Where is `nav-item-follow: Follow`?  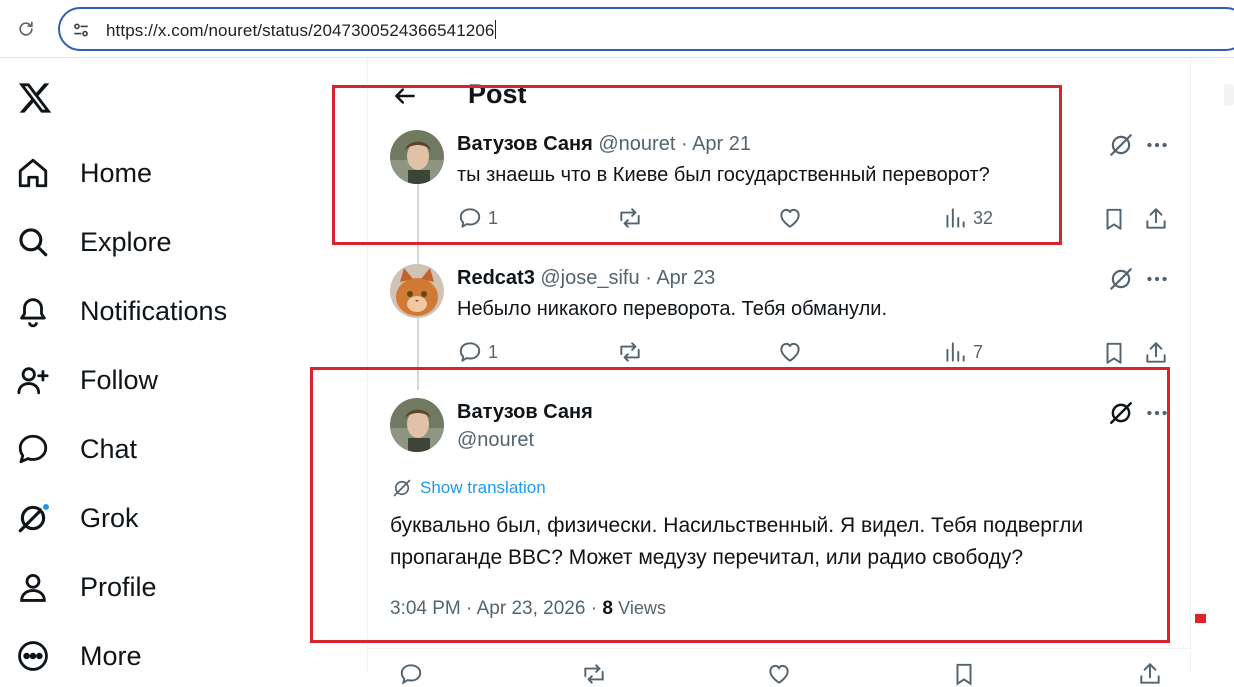 nav-item-follow: Follow is located at coordinates (86, 380).